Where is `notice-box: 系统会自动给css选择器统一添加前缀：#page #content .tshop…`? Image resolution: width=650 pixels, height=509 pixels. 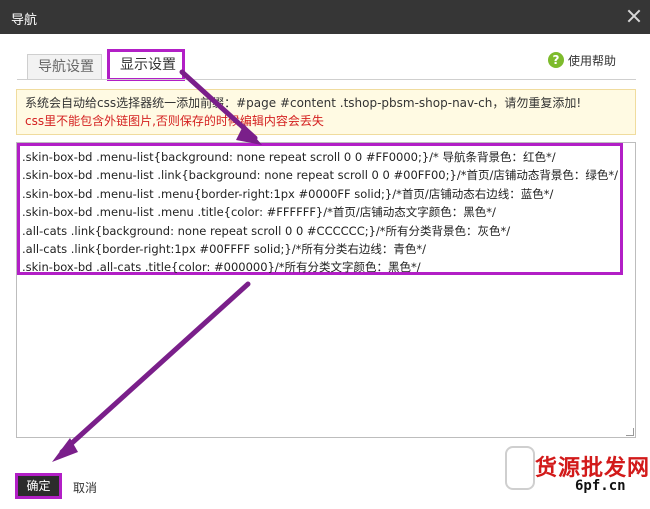
notice-box: 系统会自动给css选择器统一添加前缀：#page #content .tshop… is located at coordinates (326, 112).